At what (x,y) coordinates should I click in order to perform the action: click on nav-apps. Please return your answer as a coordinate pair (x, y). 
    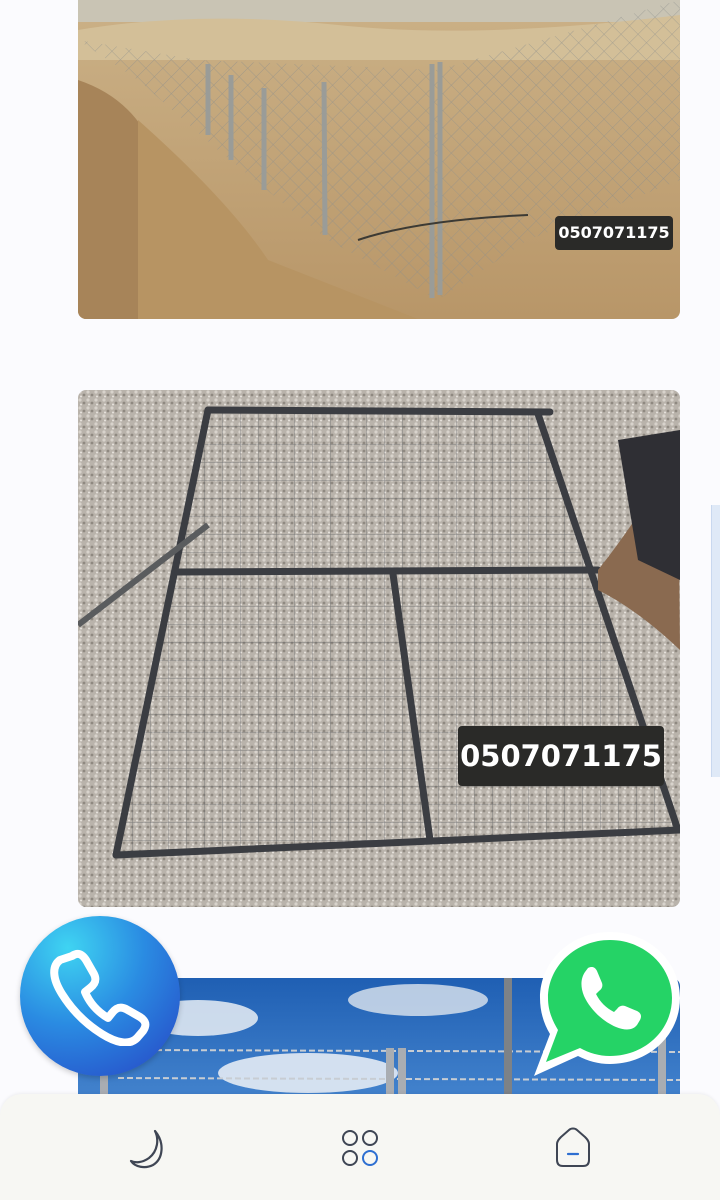
    Looking at the image, I should click on (360, 1148).